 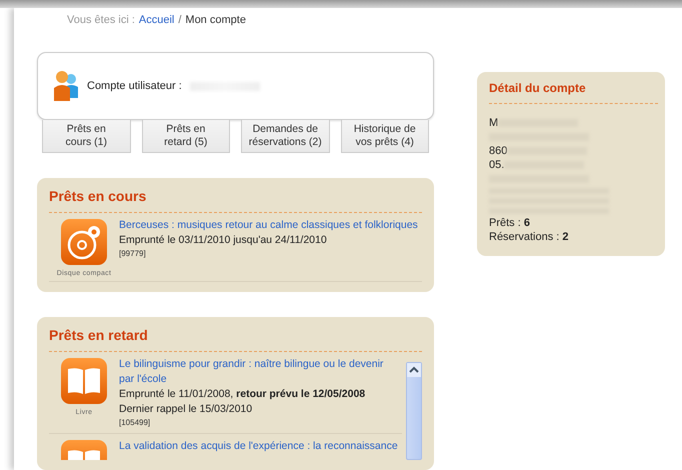 What do you see at coordinates (242, 394) in the screenshot?
I see `loan-info: Emprunté le 11/01/2008, retour prévu le 12/05/2008` at bounding box center [242, 394].